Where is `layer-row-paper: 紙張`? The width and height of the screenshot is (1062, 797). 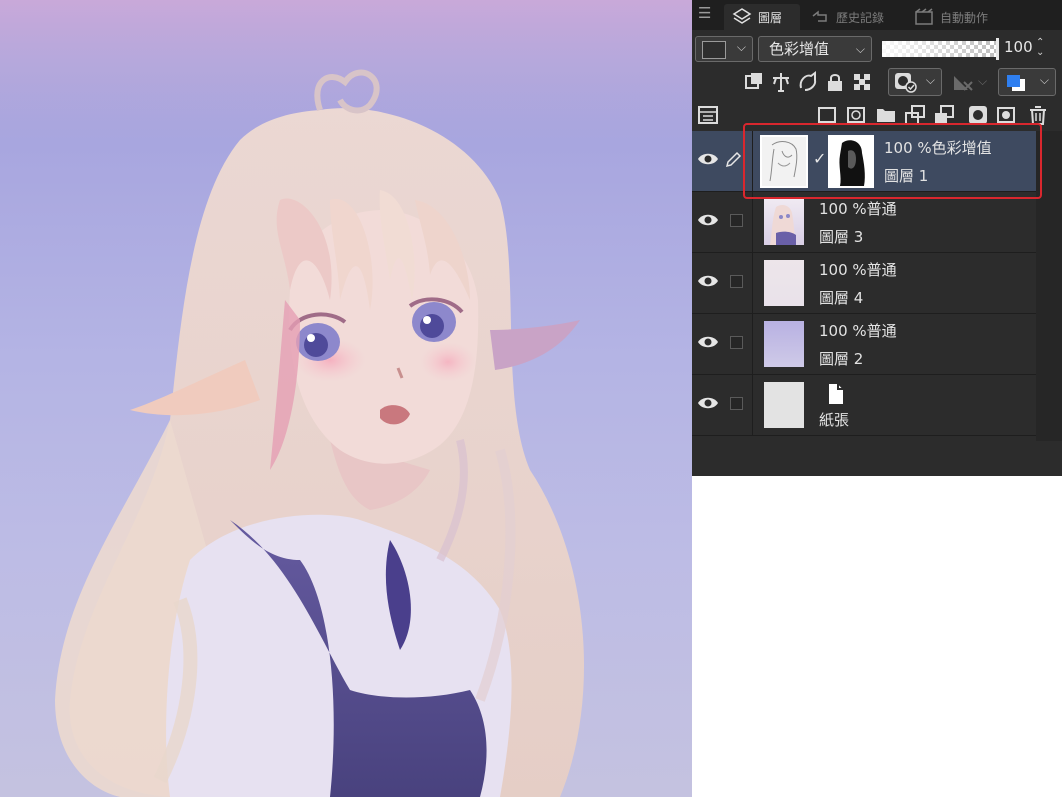
layer-row-paper: 紙張 is located at coordinates (864, 405).